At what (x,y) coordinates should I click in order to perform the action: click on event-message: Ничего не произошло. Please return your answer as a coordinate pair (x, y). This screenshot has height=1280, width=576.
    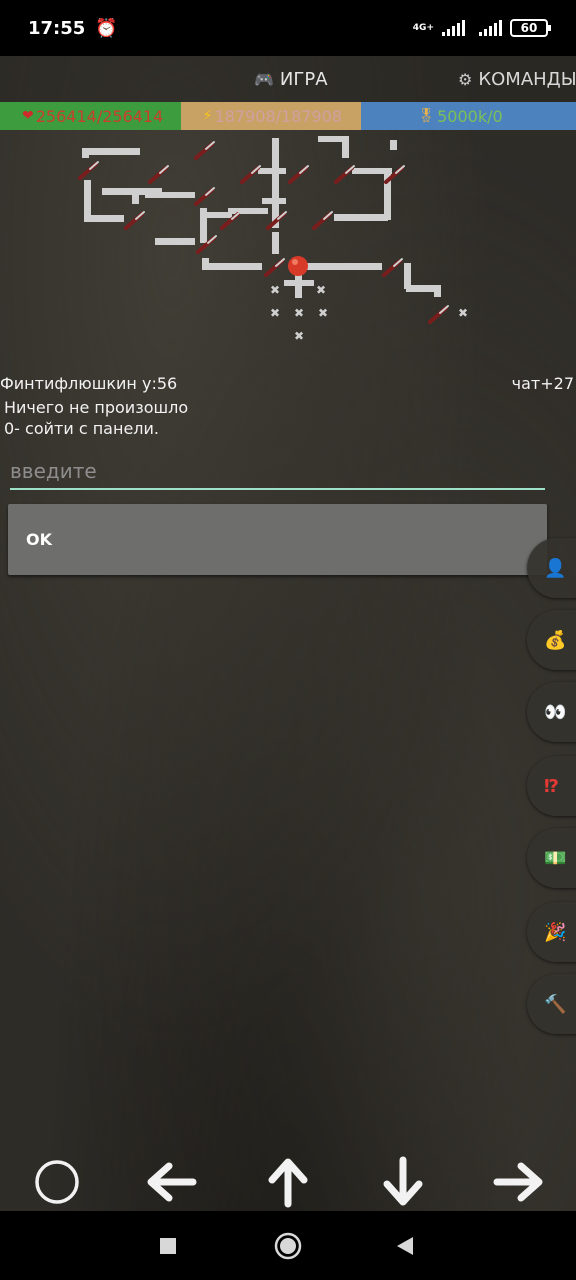
    Looking at the image, I should click on (96, 407).